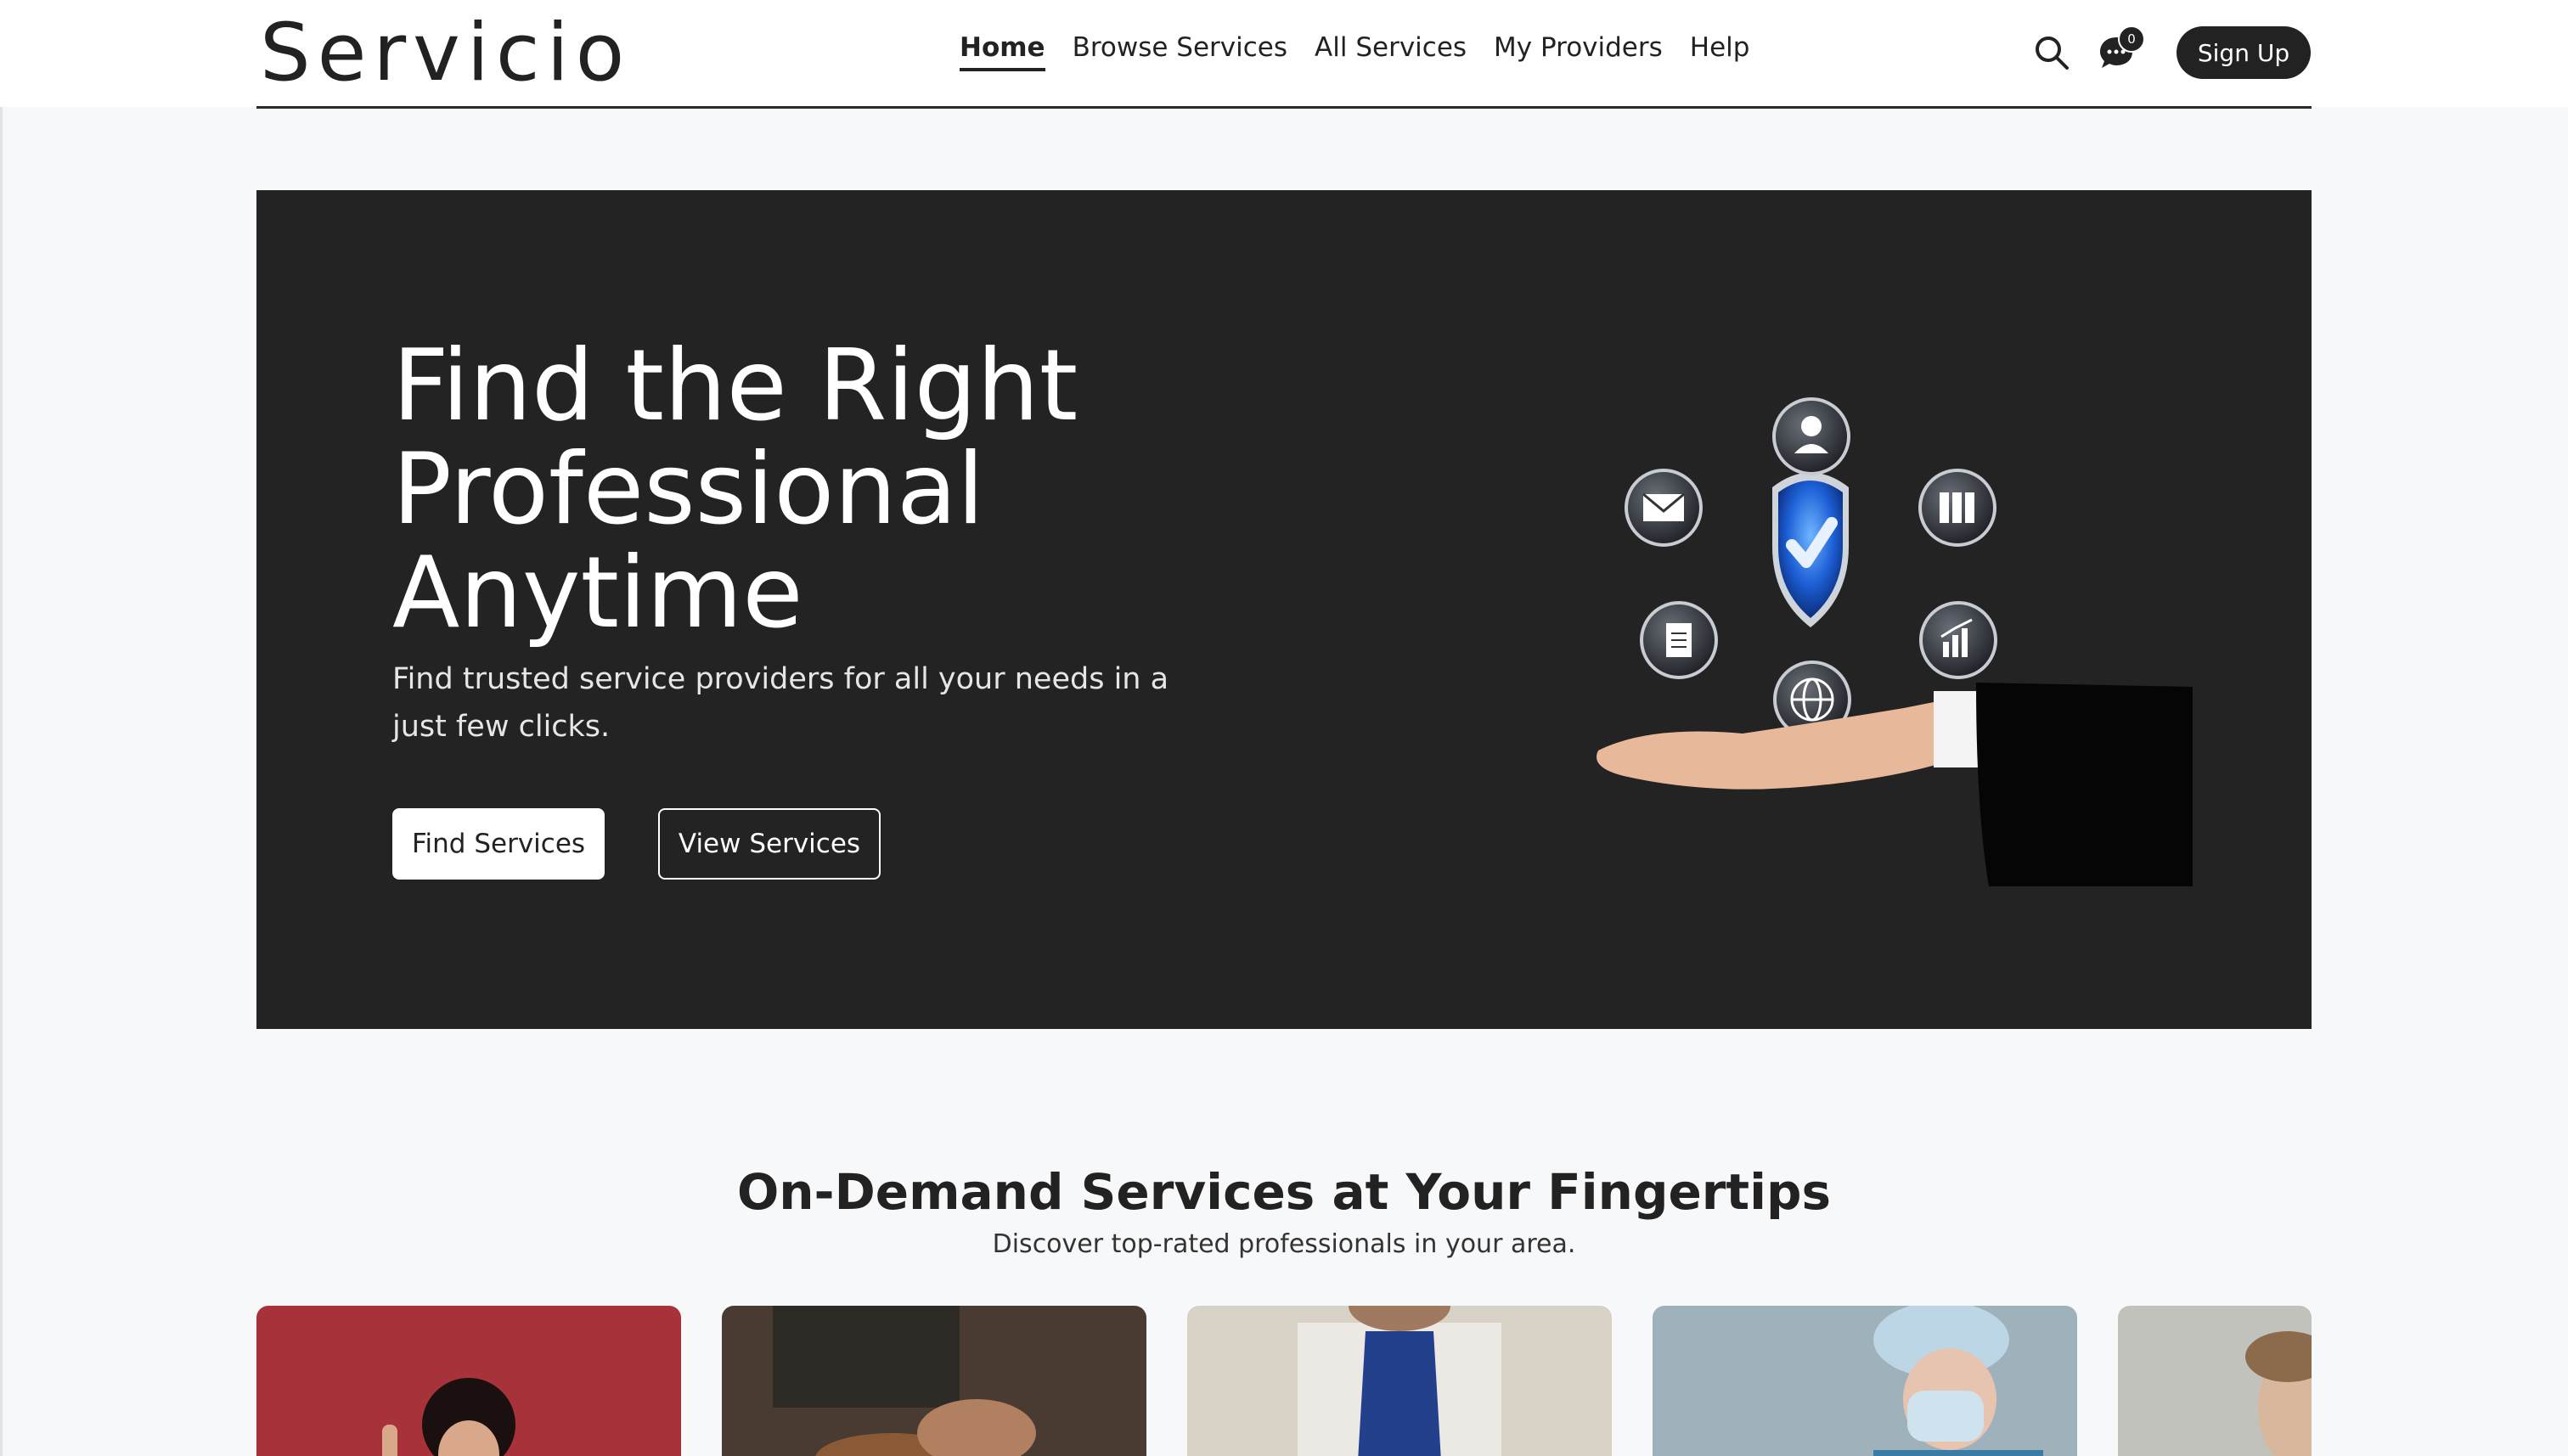 This screenshot has width=2568, height=1456. I want to click on woodworking-photo, so click(904, 1381).